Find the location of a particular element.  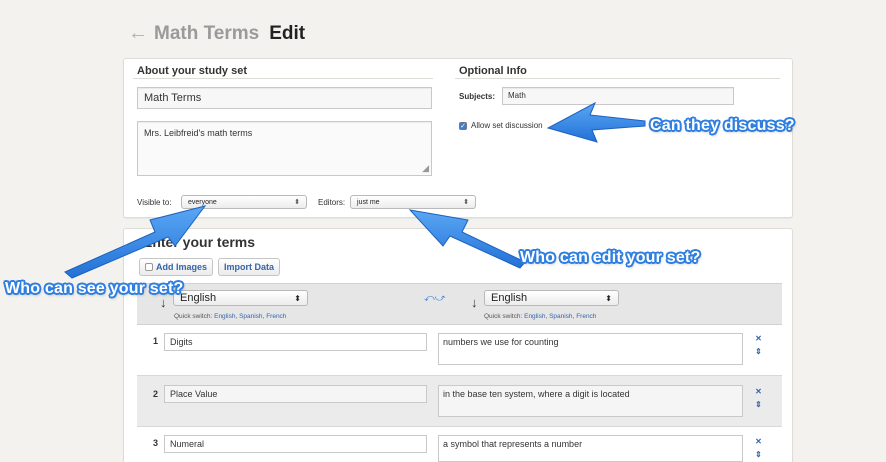

discuss-arrow is located at coordinates (596, 122).